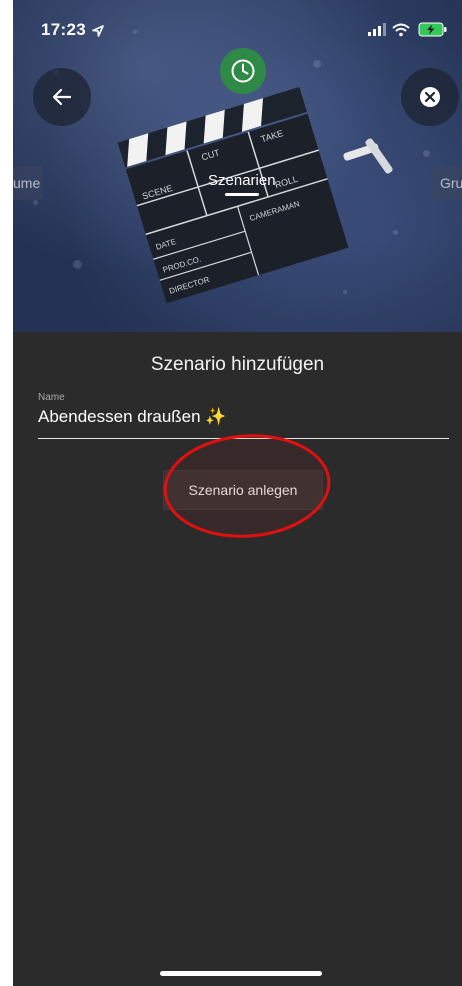 This screenshot has width=462, height=986. I want to click on name-input: Abendessen draußen ✨, so click(132, 417).